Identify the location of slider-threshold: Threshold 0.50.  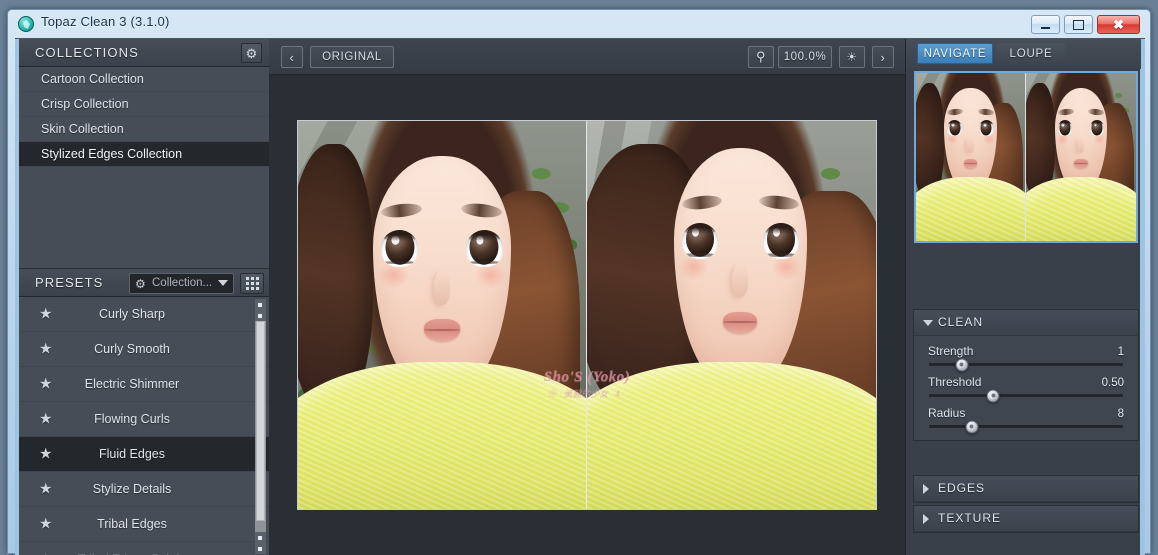
(1026, 386).